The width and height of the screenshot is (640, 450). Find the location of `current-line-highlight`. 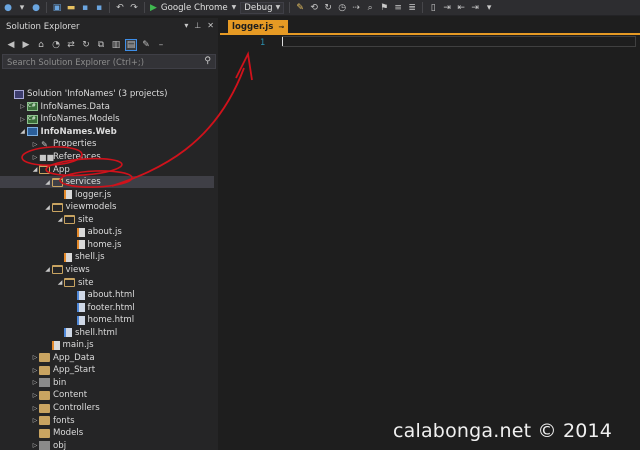

current-line-highlight is located at coordinates (459, 41).